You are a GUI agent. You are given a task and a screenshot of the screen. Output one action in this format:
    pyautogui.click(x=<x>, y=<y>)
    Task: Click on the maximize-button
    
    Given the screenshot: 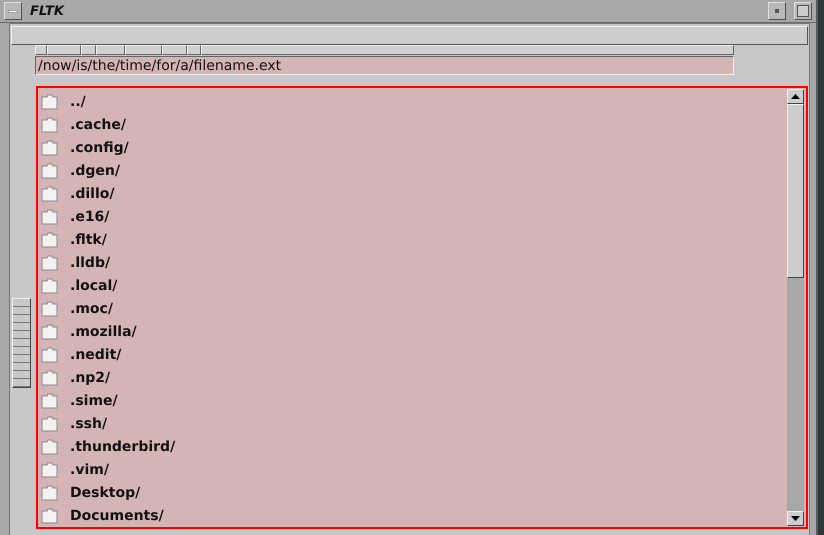 What is the action you would take?
    pyautogui.click(x=803, y=11)
    